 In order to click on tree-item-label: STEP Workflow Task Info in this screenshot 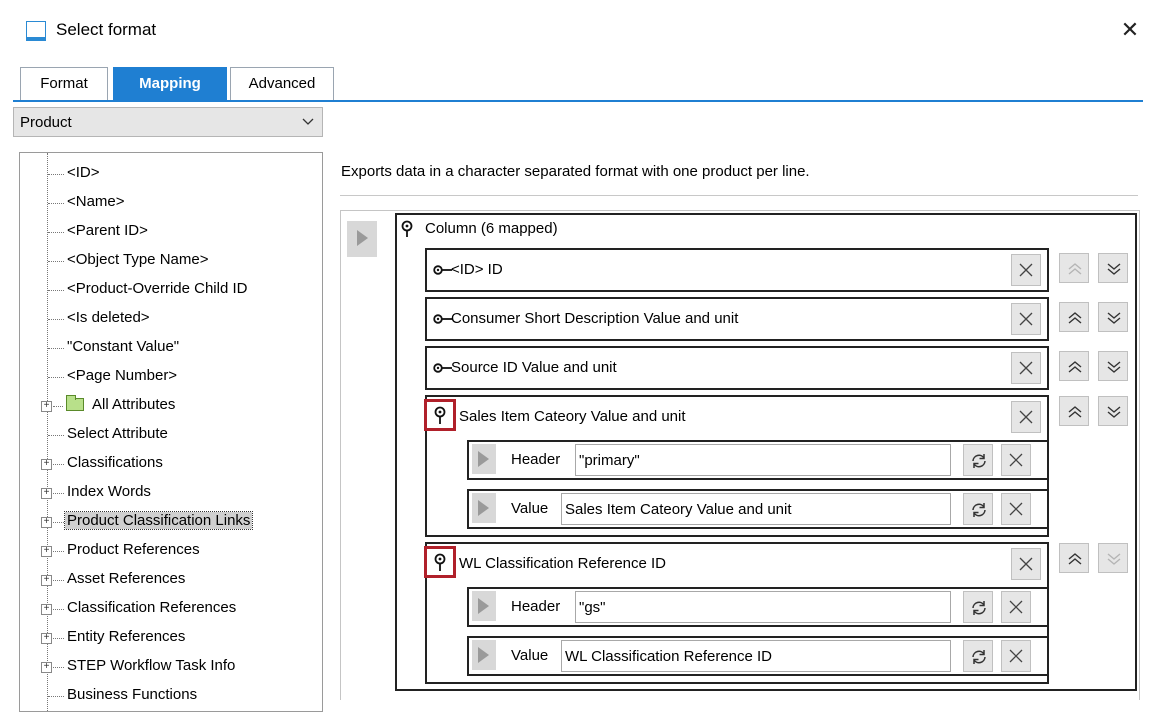, I will do `click(151, 665)`.